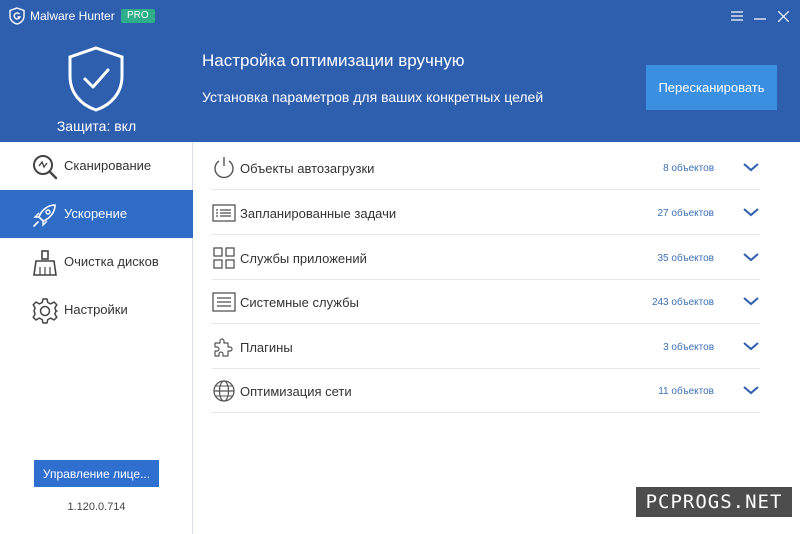 This screenshot has height=534, width=800. What do you see at coordinates (688, 347) in the screenshot?
I see `row-count: 3 объектов` at bounding box center [688, 347].